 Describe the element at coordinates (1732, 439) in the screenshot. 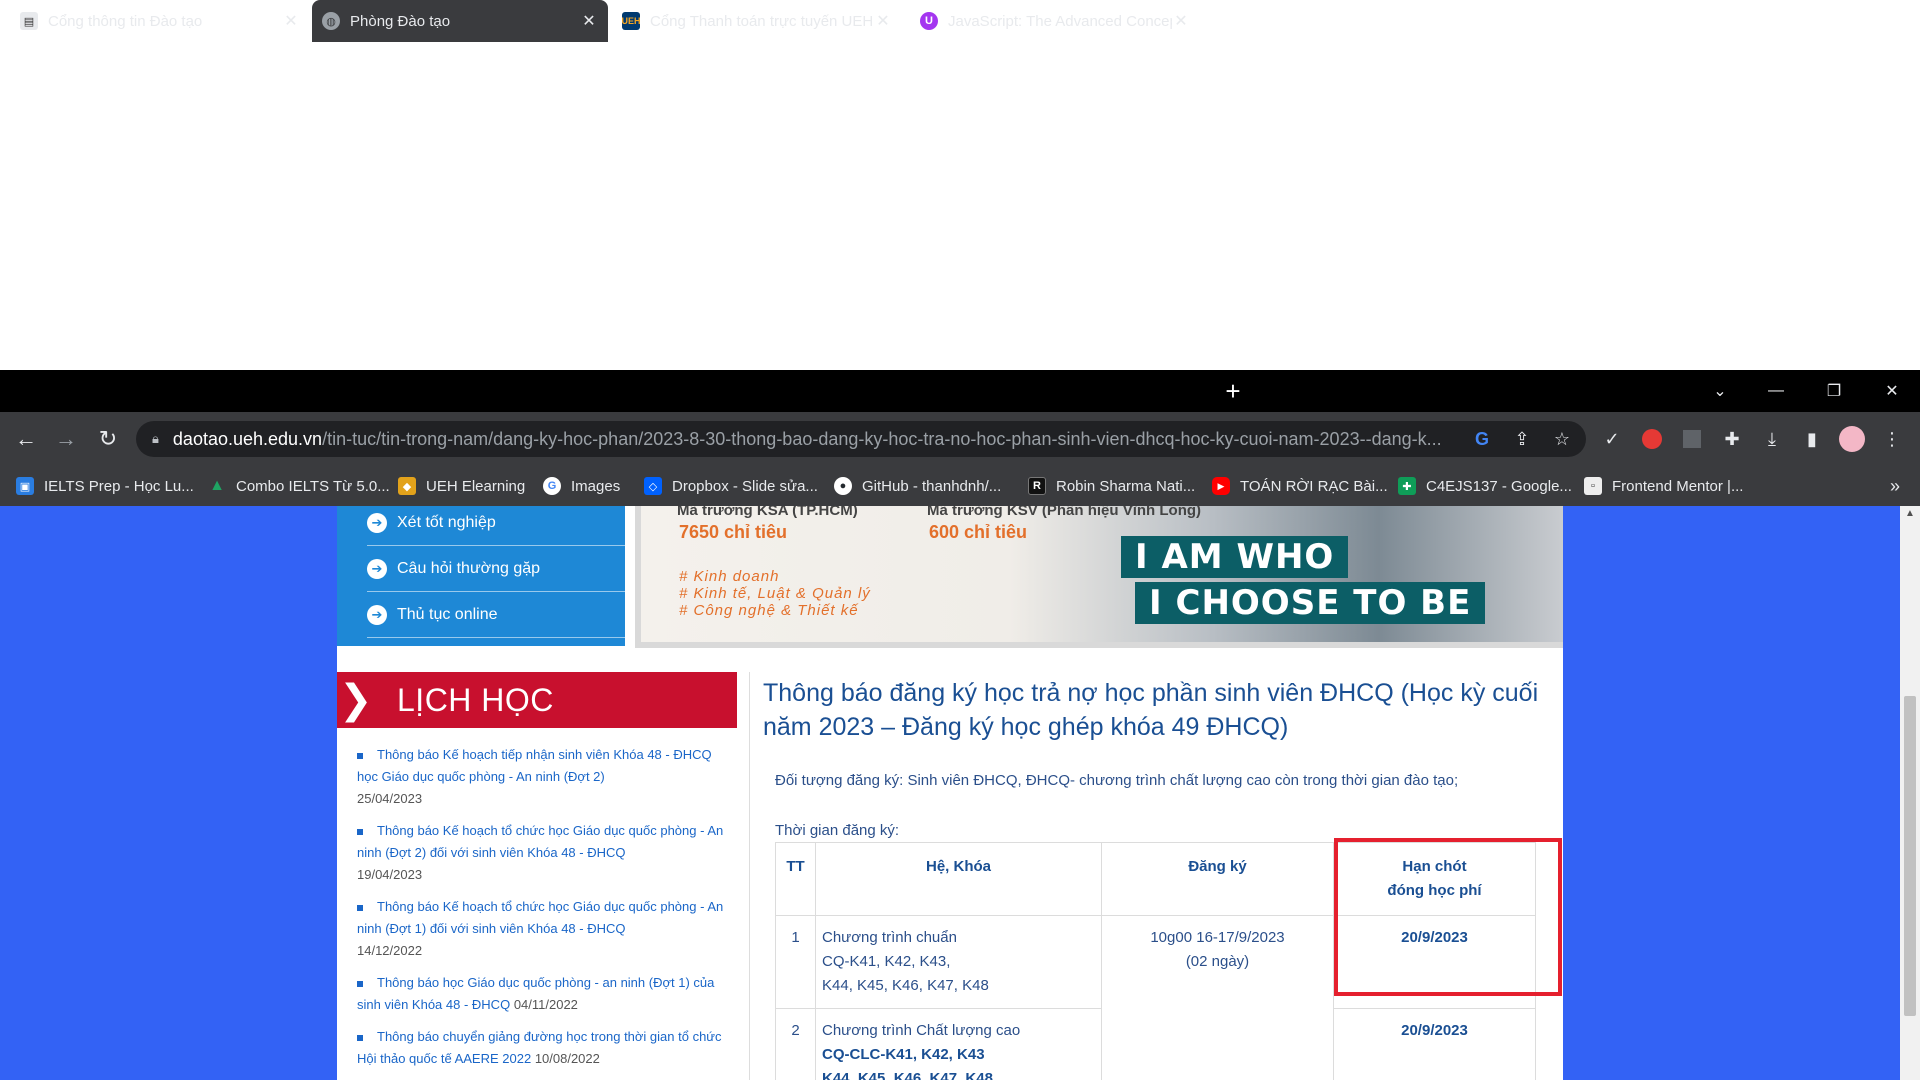

I see `extensions-puzzle-icon: ✚` at that location.